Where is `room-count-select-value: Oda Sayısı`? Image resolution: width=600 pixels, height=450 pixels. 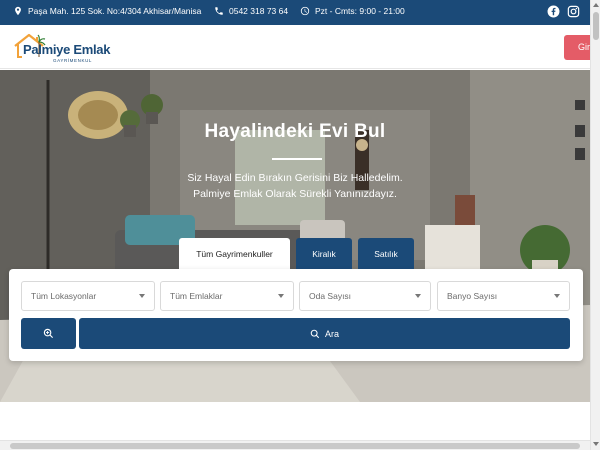 room-count-select-value: Oda Sayısı is located at coordinates (330, 296).